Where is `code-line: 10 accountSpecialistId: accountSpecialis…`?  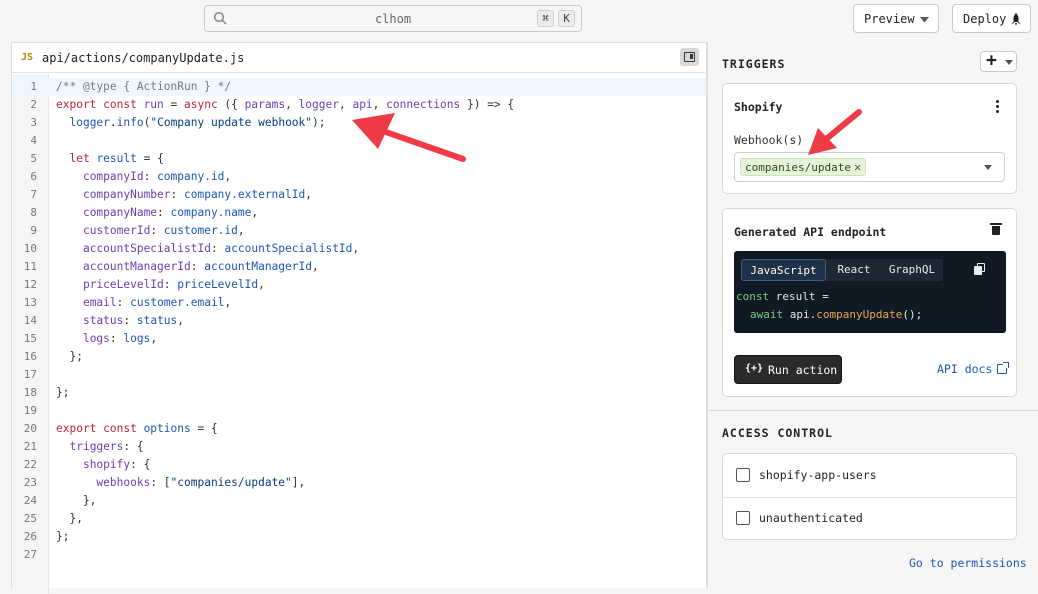 code-line: 10 accountSpecialistId: accountSpecialis… is located at coordinates (359, 249).